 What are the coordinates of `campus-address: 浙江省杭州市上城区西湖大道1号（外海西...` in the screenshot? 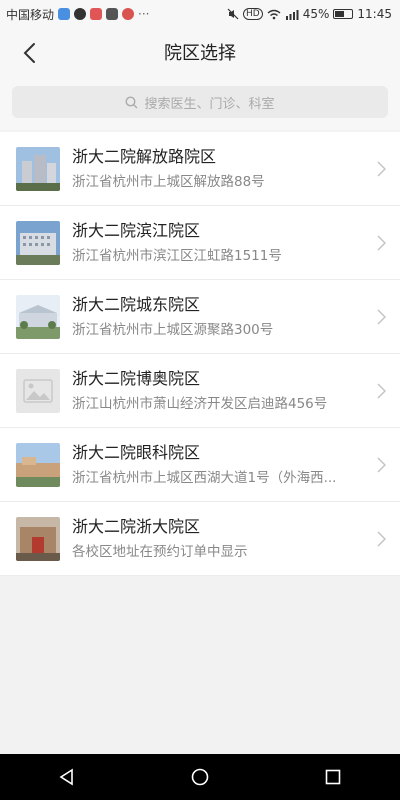 It's located at (204, 477).